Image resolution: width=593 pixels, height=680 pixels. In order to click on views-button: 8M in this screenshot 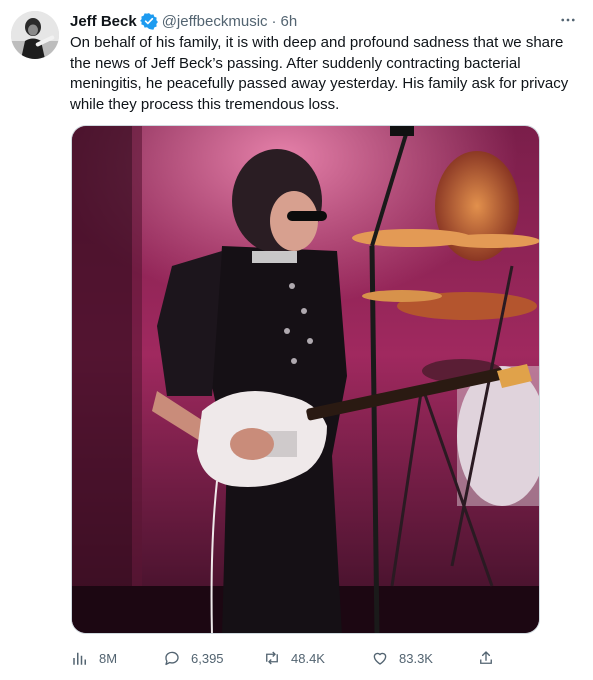, I will do `click(94, 658)`.